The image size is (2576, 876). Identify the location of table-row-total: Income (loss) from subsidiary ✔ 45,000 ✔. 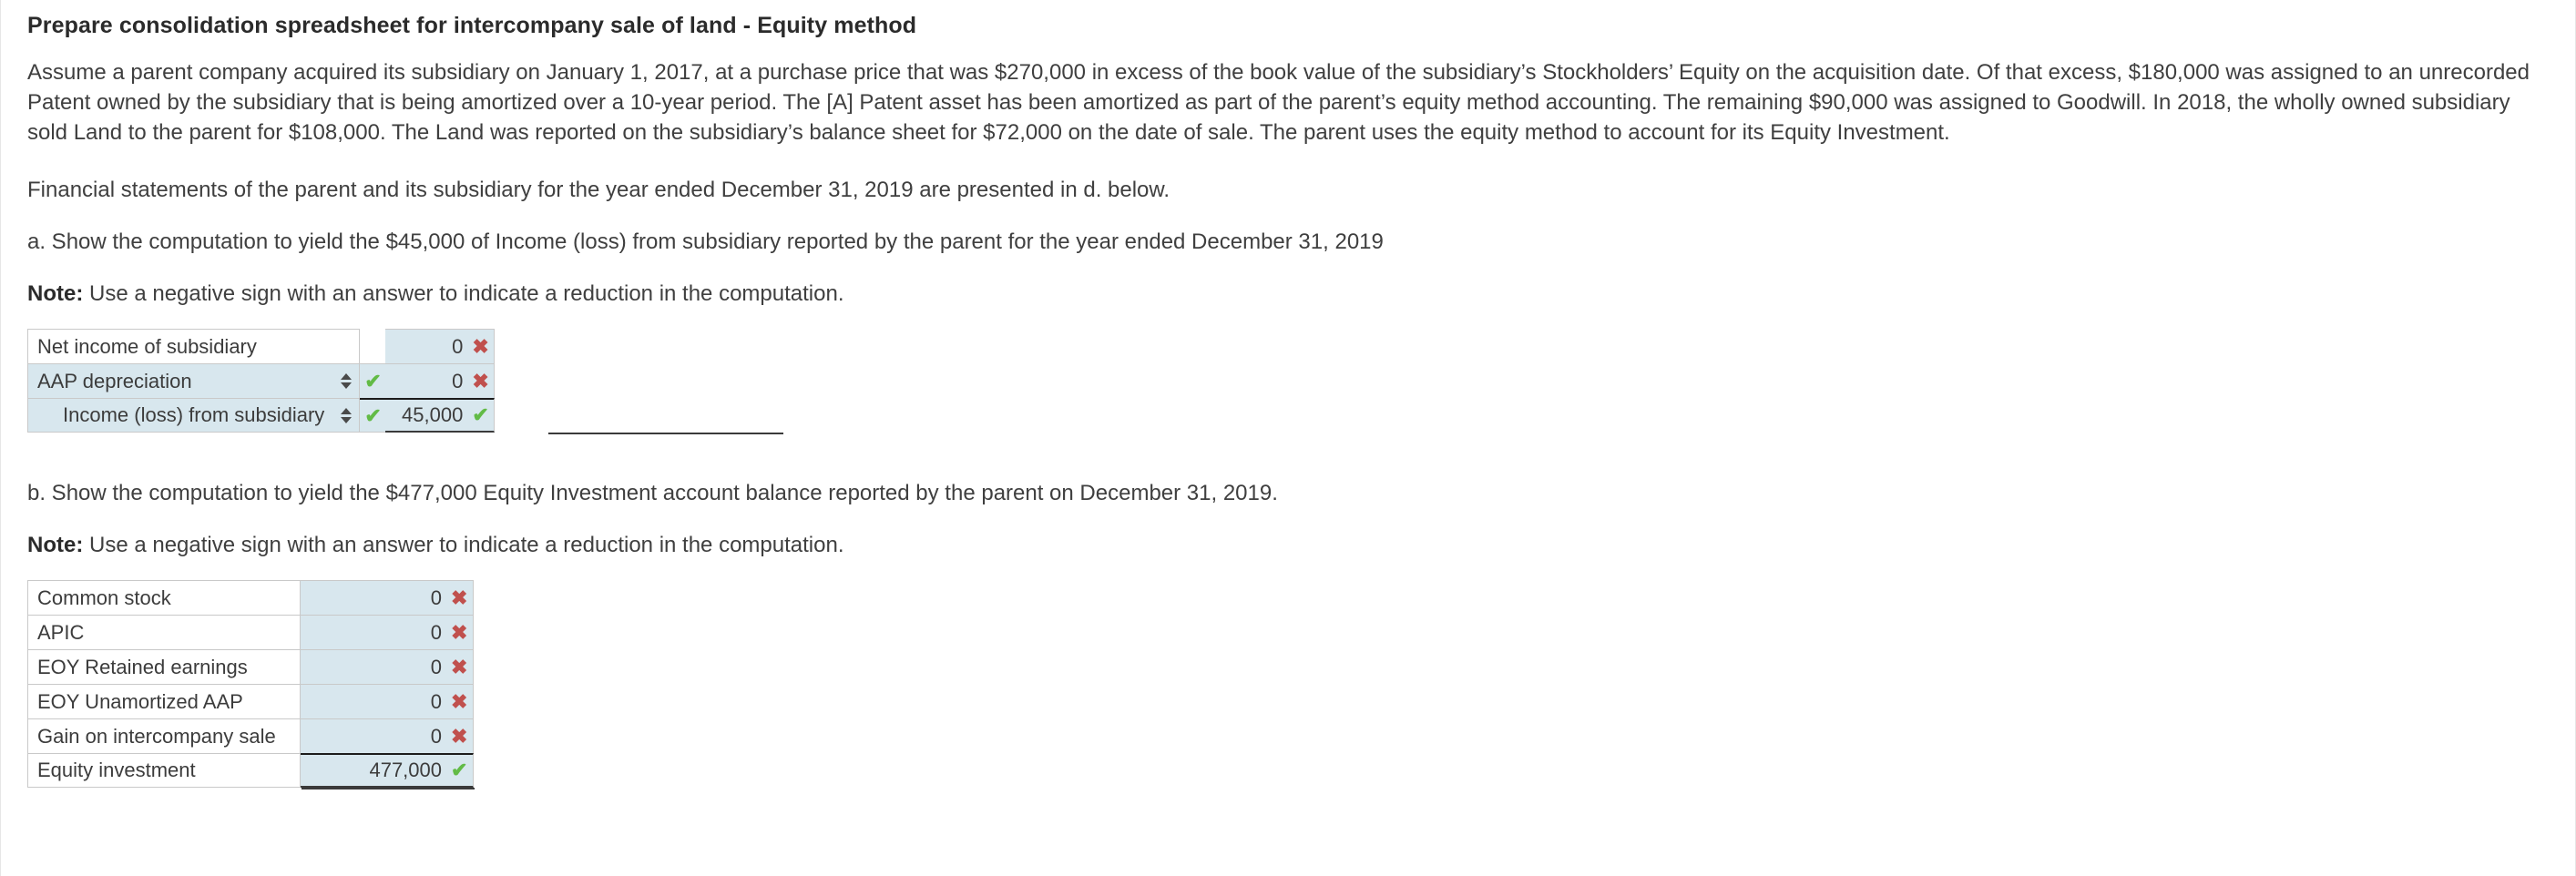
(261, 416).